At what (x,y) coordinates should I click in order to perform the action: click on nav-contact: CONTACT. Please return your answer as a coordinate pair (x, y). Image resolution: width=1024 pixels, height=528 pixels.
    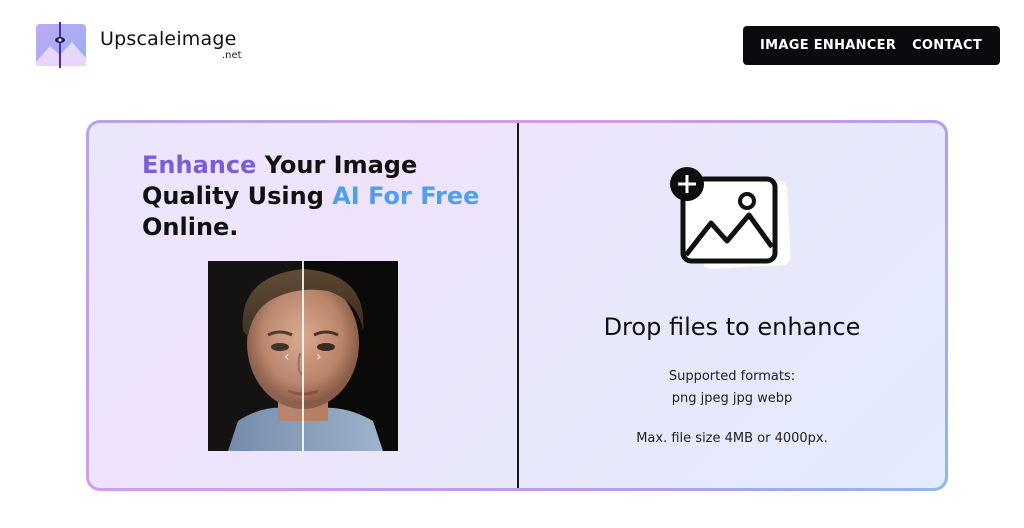
    Looking at the image, I should click on (947, 45).